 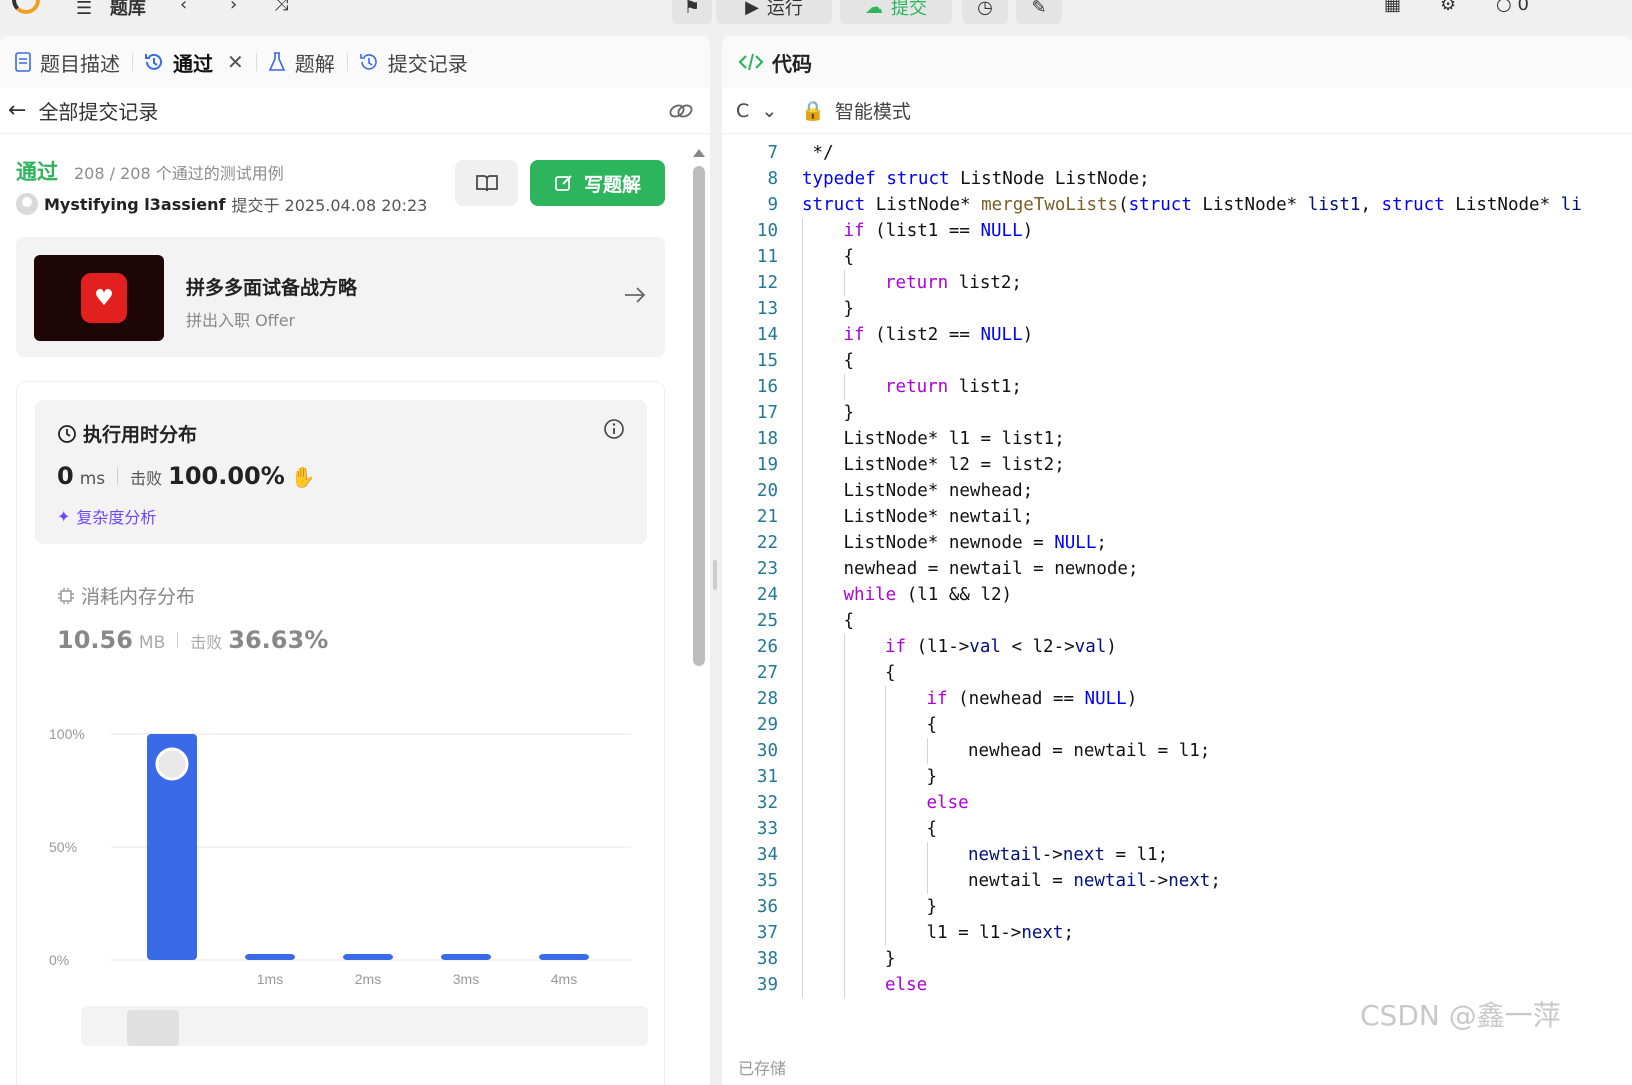 What do you see at coordinates (1177, 959) in the screenshot?
I see `code-line: 38}` at bounding box center [1177, 959].